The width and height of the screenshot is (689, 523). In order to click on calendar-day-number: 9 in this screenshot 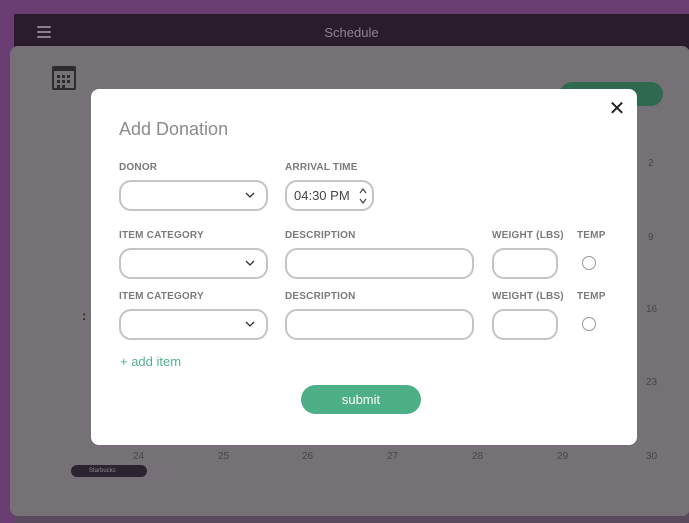, I will do `click(651, 237)`.